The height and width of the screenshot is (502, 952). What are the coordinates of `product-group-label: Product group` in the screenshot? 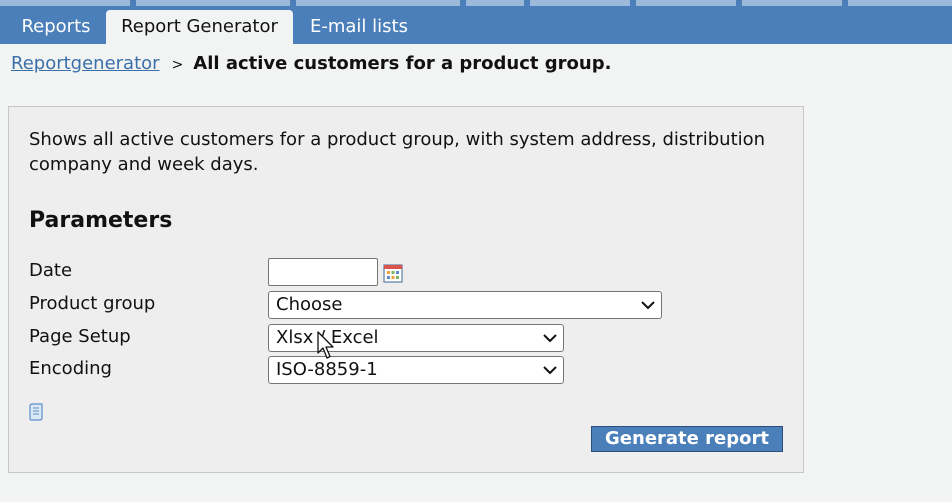 It's located at (92, 303).